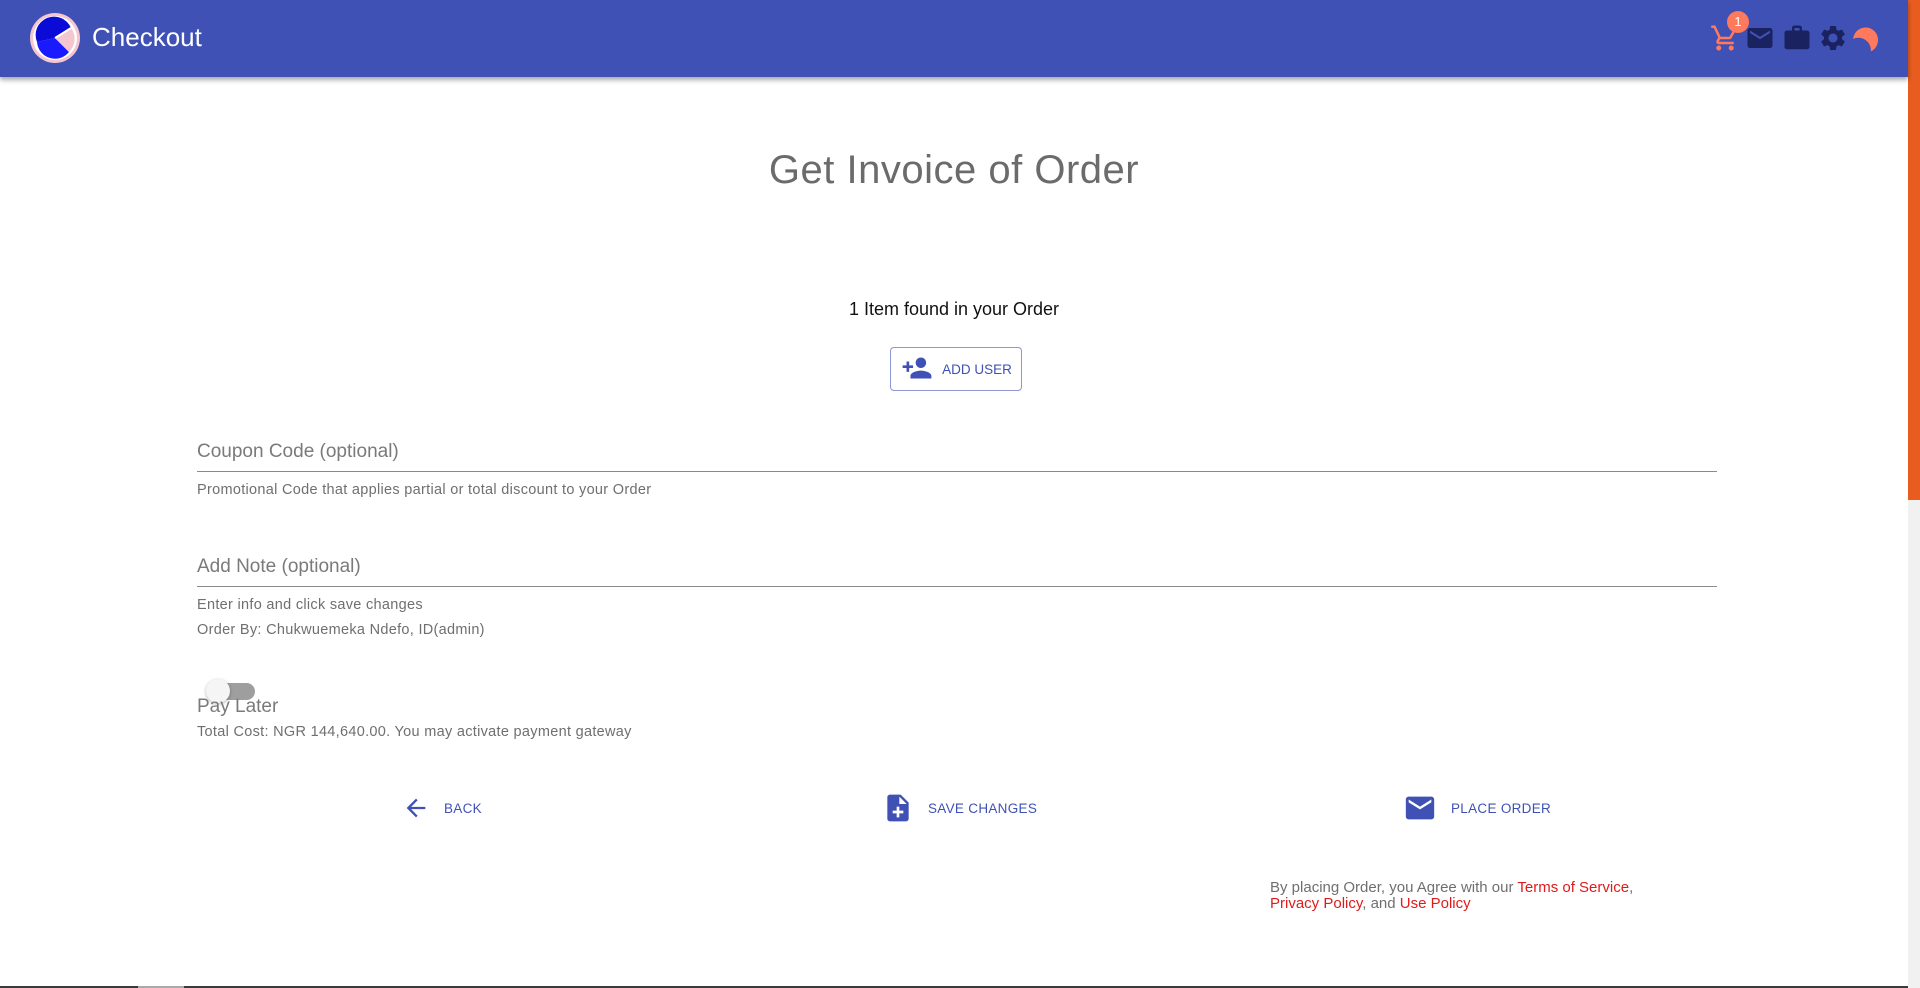  I want to click on app-logo, so click(55, 38).